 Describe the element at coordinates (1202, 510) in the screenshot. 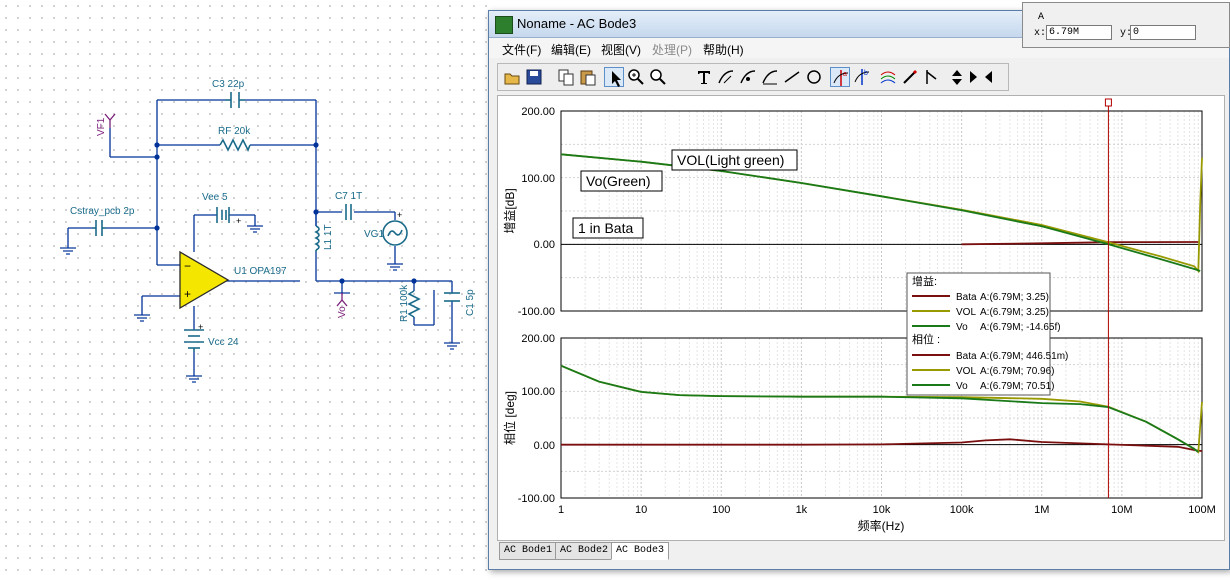

I see `xtick-label: 100M` at that location.